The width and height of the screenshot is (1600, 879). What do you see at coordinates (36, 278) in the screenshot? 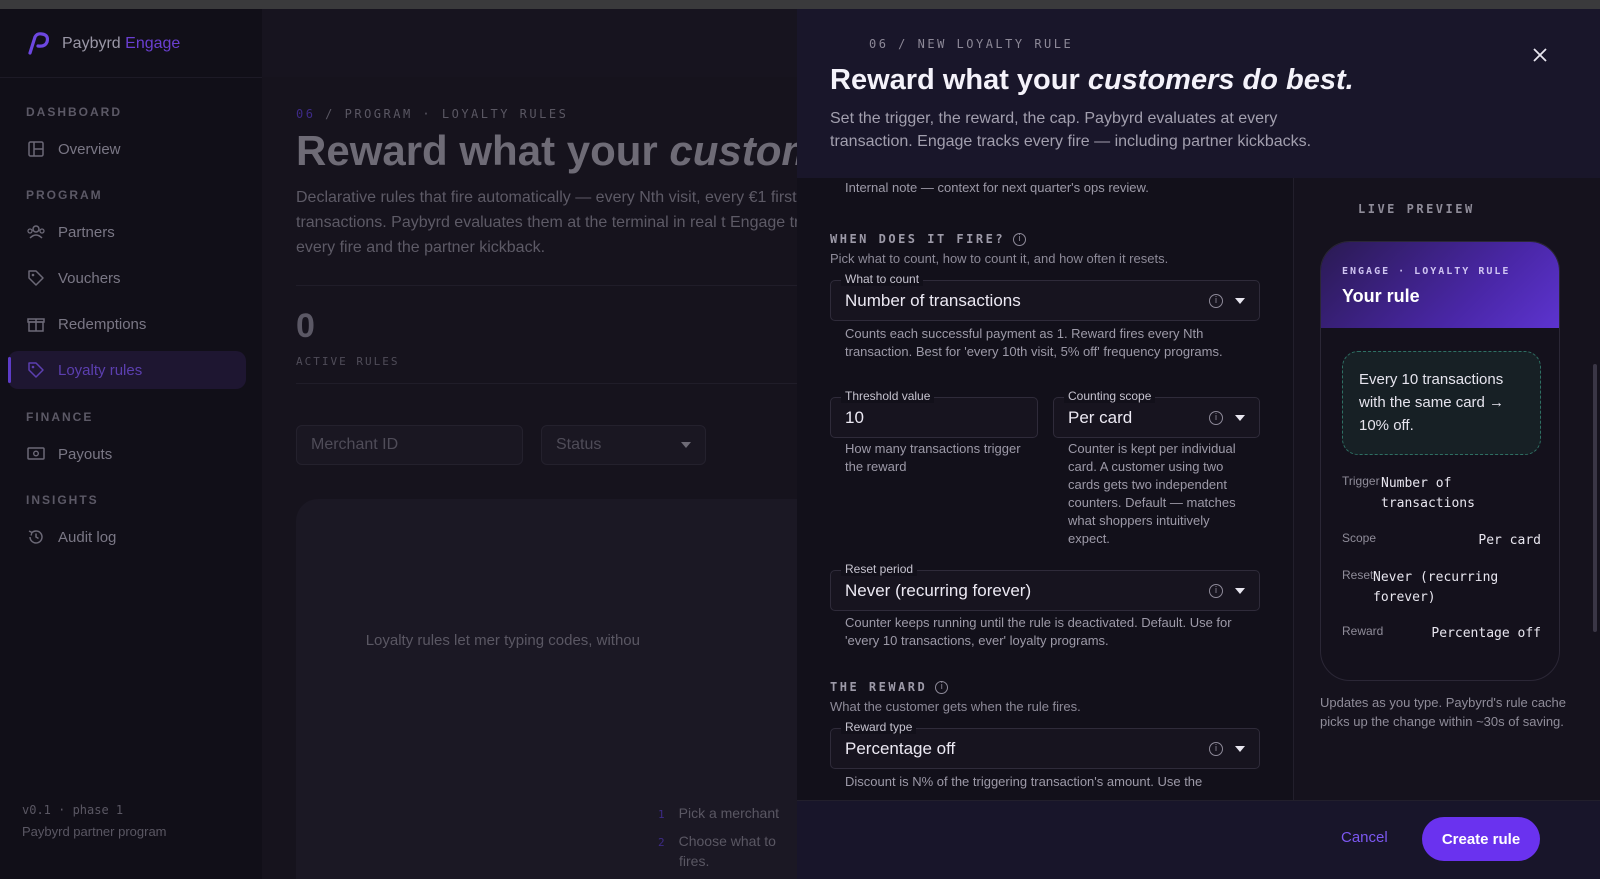
I see `tag-icon` at bounding box center [36, 278].